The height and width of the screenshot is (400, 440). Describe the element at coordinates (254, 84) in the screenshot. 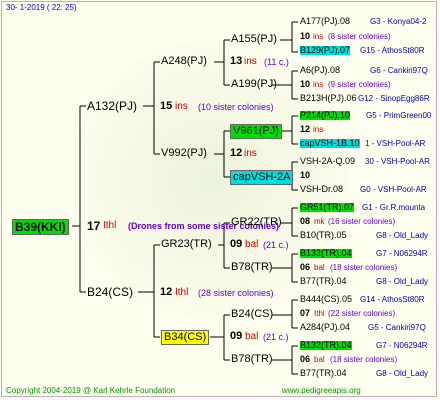

I see `a199-colony: A199(PJ)` at that location.